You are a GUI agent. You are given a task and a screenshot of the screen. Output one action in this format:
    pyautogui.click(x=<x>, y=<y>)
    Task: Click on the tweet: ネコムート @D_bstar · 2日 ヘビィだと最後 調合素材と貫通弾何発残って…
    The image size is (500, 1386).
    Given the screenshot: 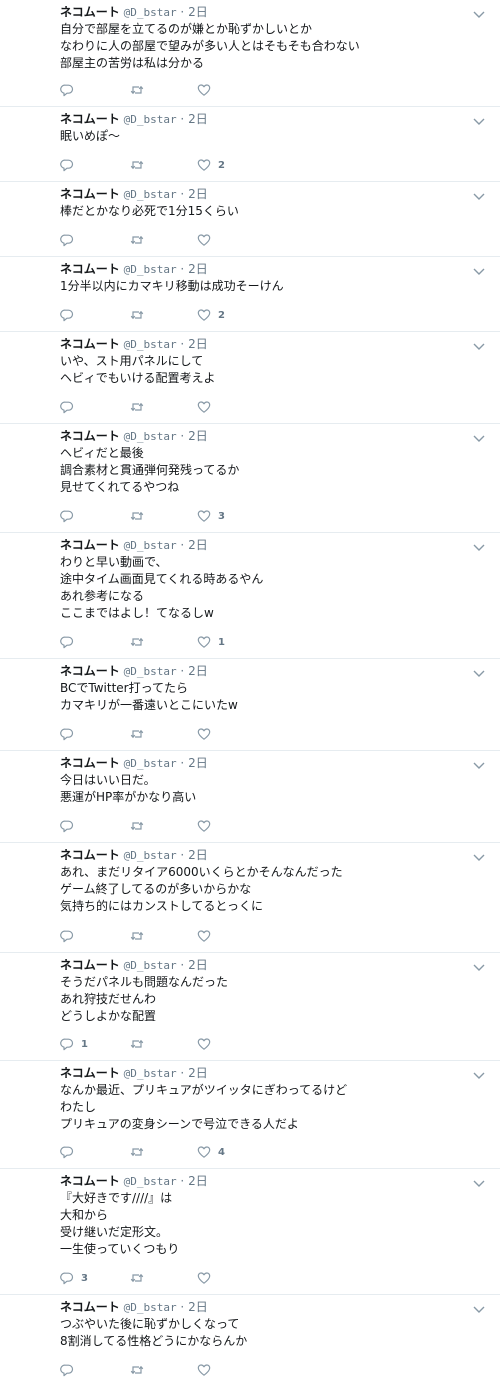 What is the action you would take?
    pyautogui.click(x=250, y=478)
    